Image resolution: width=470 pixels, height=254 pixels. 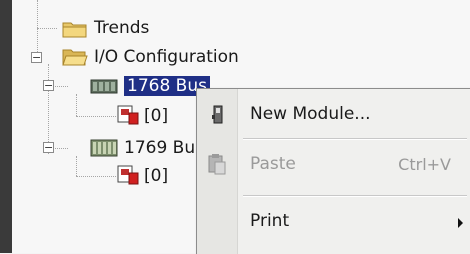 What do you see at coordinates (218, 117) in the screenshot?
I see `new-module-icon` at bounding box center [218, 117].